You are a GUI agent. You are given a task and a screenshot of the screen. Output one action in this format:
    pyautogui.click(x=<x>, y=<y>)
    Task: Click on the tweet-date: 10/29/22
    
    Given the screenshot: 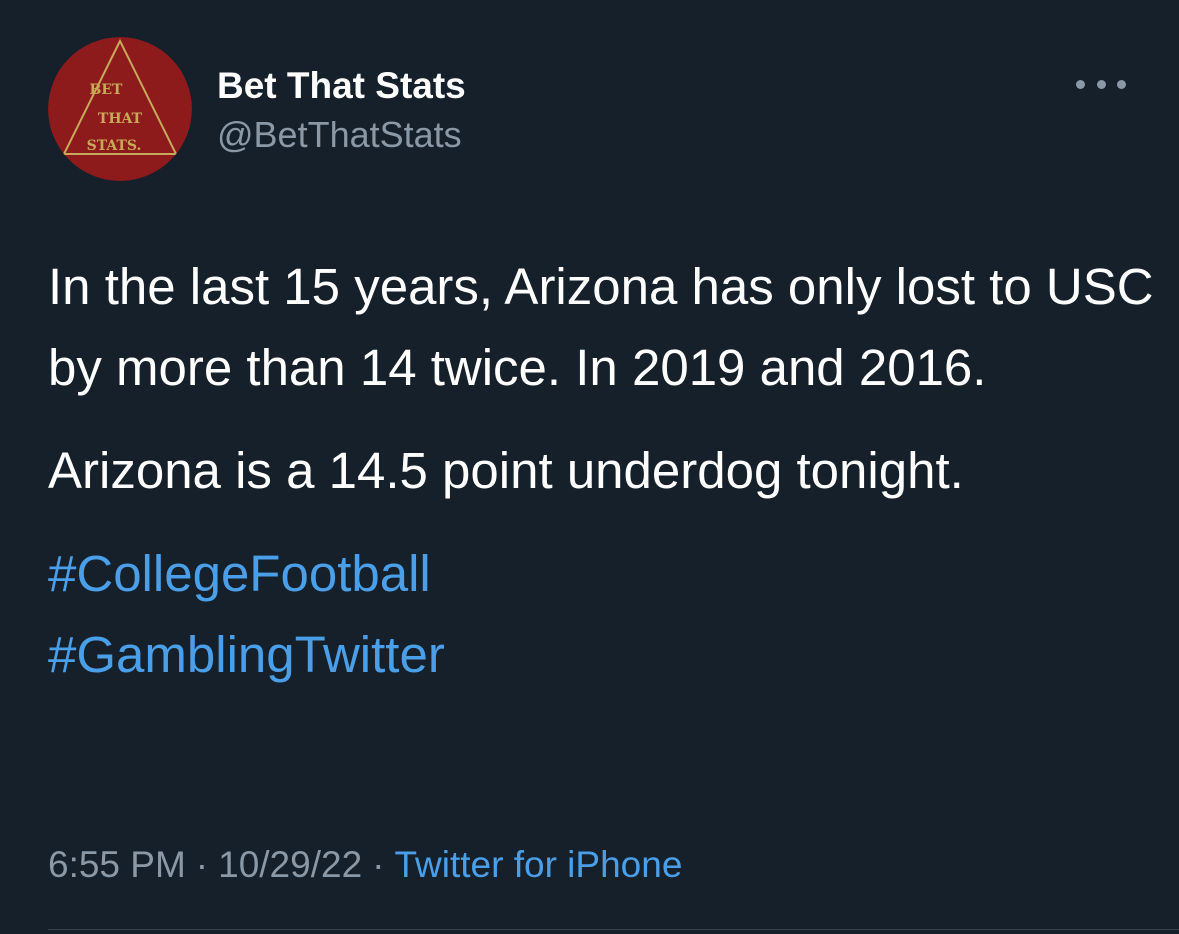 What is the action you would take?
    pyautogui.click(x=290, y=864)
    